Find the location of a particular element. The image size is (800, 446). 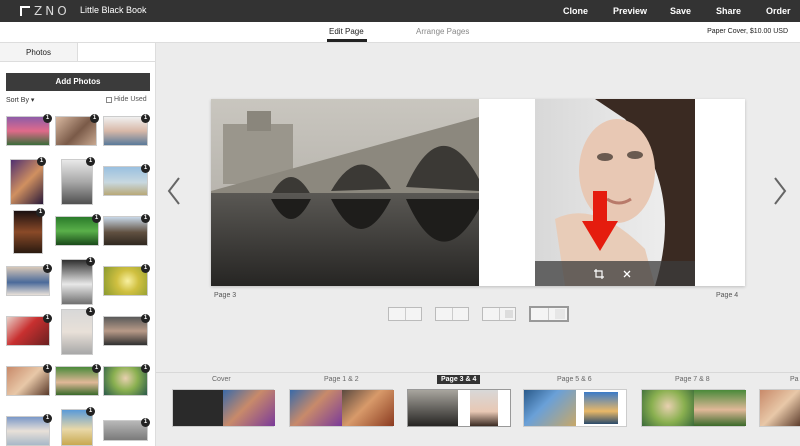

logo: ZNO is located at coordinates (45, 11).